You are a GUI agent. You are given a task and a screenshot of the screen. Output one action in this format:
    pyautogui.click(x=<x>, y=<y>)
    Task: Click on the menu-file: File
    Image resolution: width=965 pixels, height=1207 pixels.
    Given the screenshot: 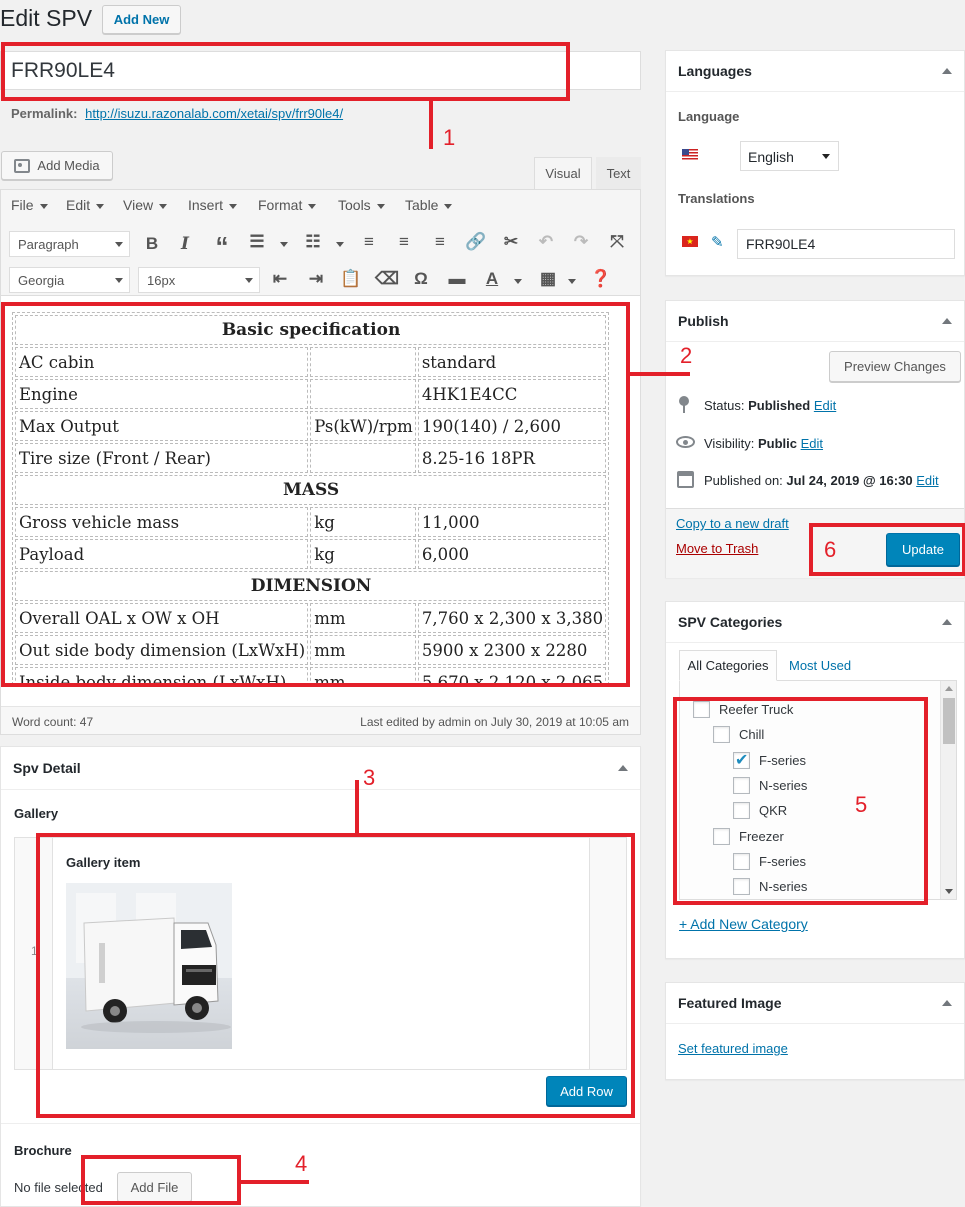 What is the action you would take?
    pyautogui.click(x=29, y=205)
    